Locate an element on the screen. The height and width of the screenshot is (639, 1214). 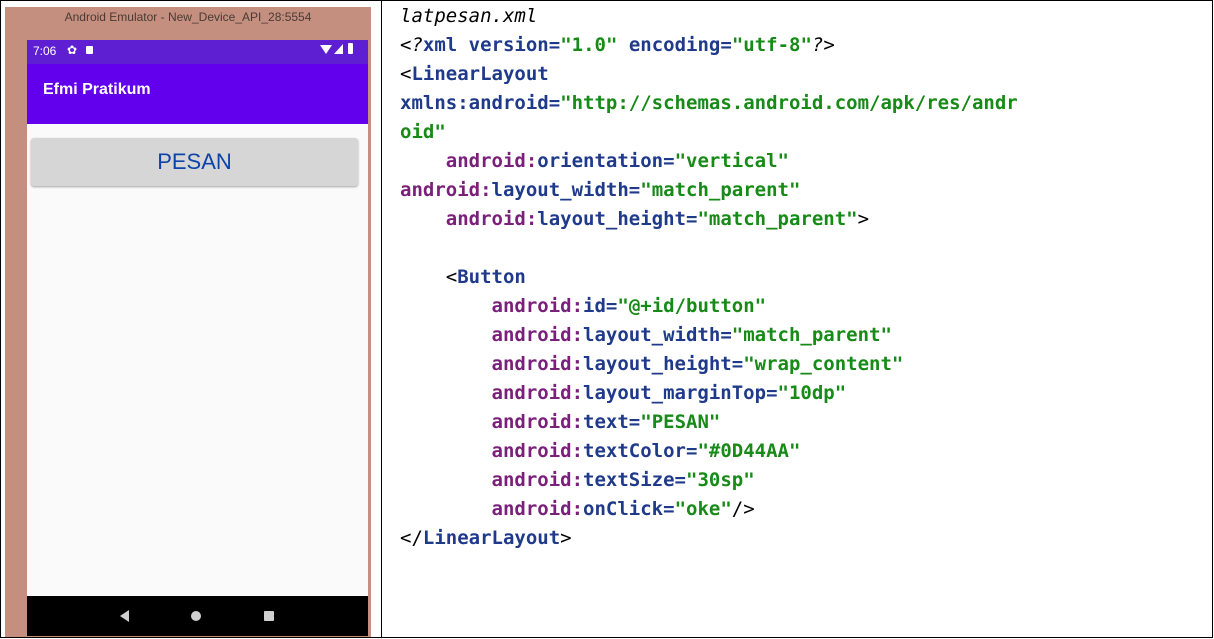
code-token: "30sp" is located at coordinates (720, 480).